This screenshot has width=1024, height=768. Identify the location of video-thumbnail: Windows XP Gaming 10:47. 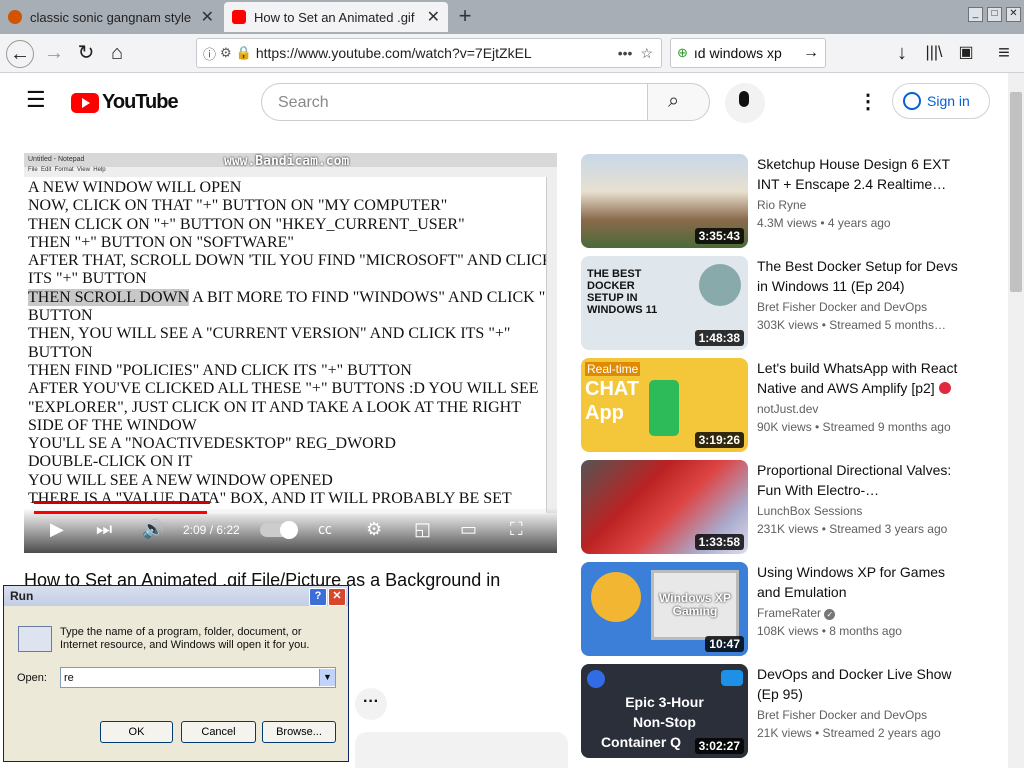
(664, 609).